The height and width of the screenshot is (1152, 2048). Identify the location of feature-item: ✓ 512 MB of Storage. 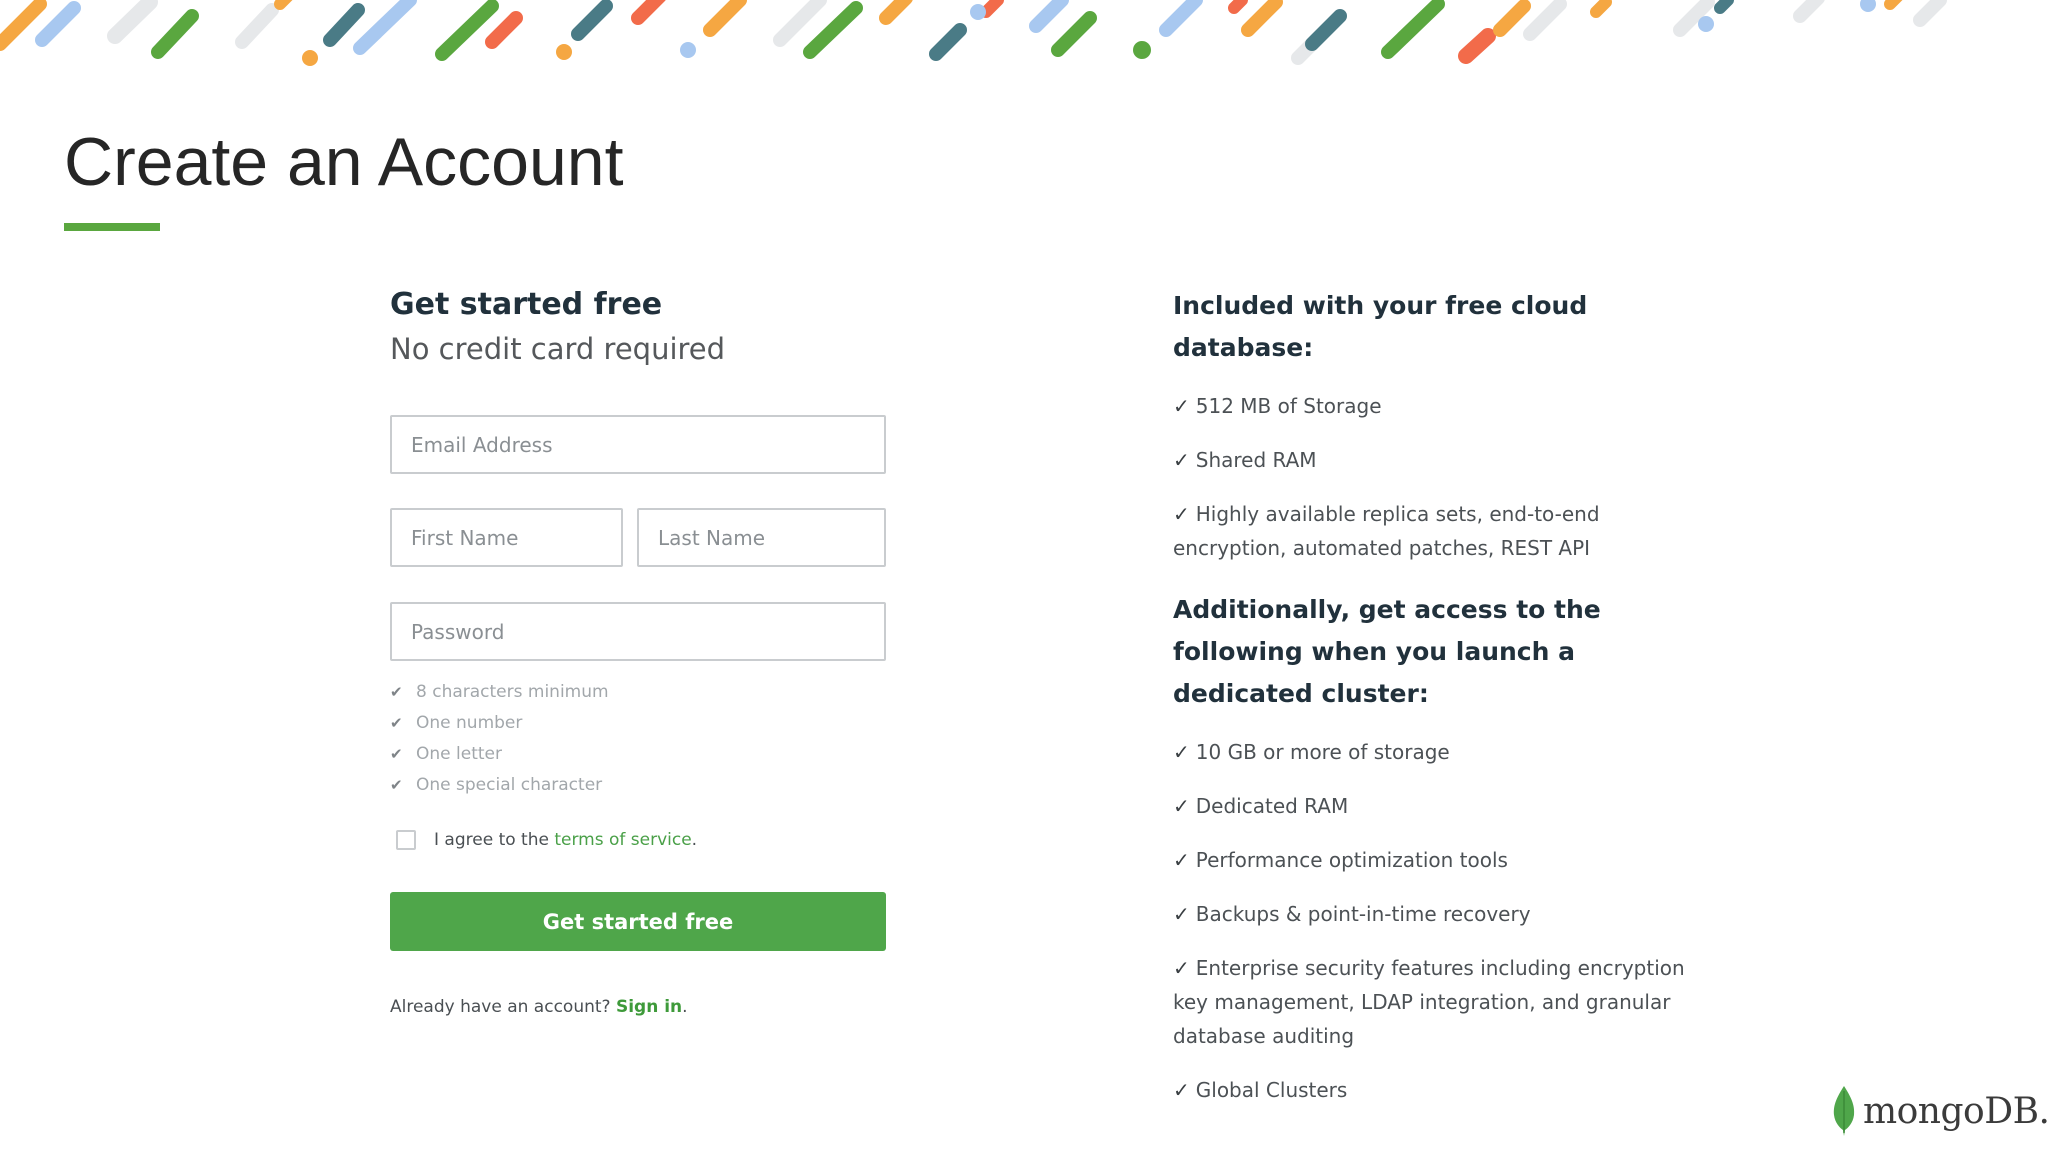
(1433, 406).